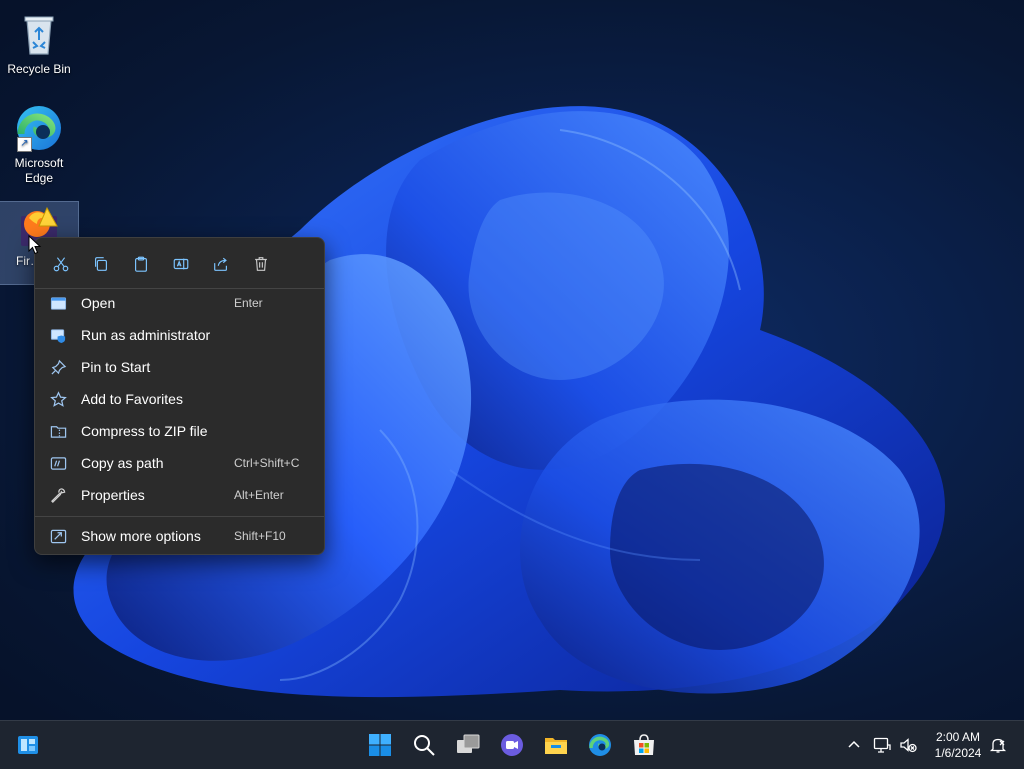 The height and width of the screenshot is (769, 1024). Describe the element at coordinates (39, 69) in the screenshot. I see `desktop-icon-label: Recycle Bin` at that location.